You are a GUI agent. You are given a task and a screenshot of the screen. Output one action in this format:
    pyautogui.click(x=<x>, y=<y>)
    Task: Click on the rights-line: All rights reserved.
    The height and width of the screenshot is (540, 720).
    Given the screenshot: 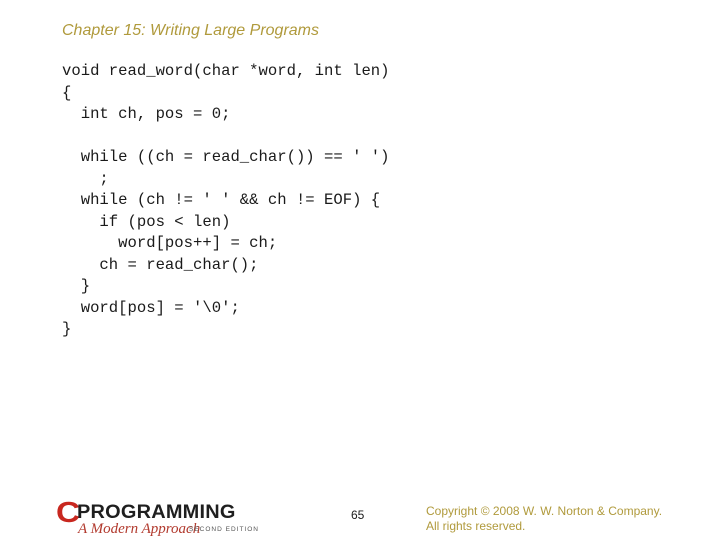 What is the action you would take?
    pyautogui.click(x=476, y=526)
    